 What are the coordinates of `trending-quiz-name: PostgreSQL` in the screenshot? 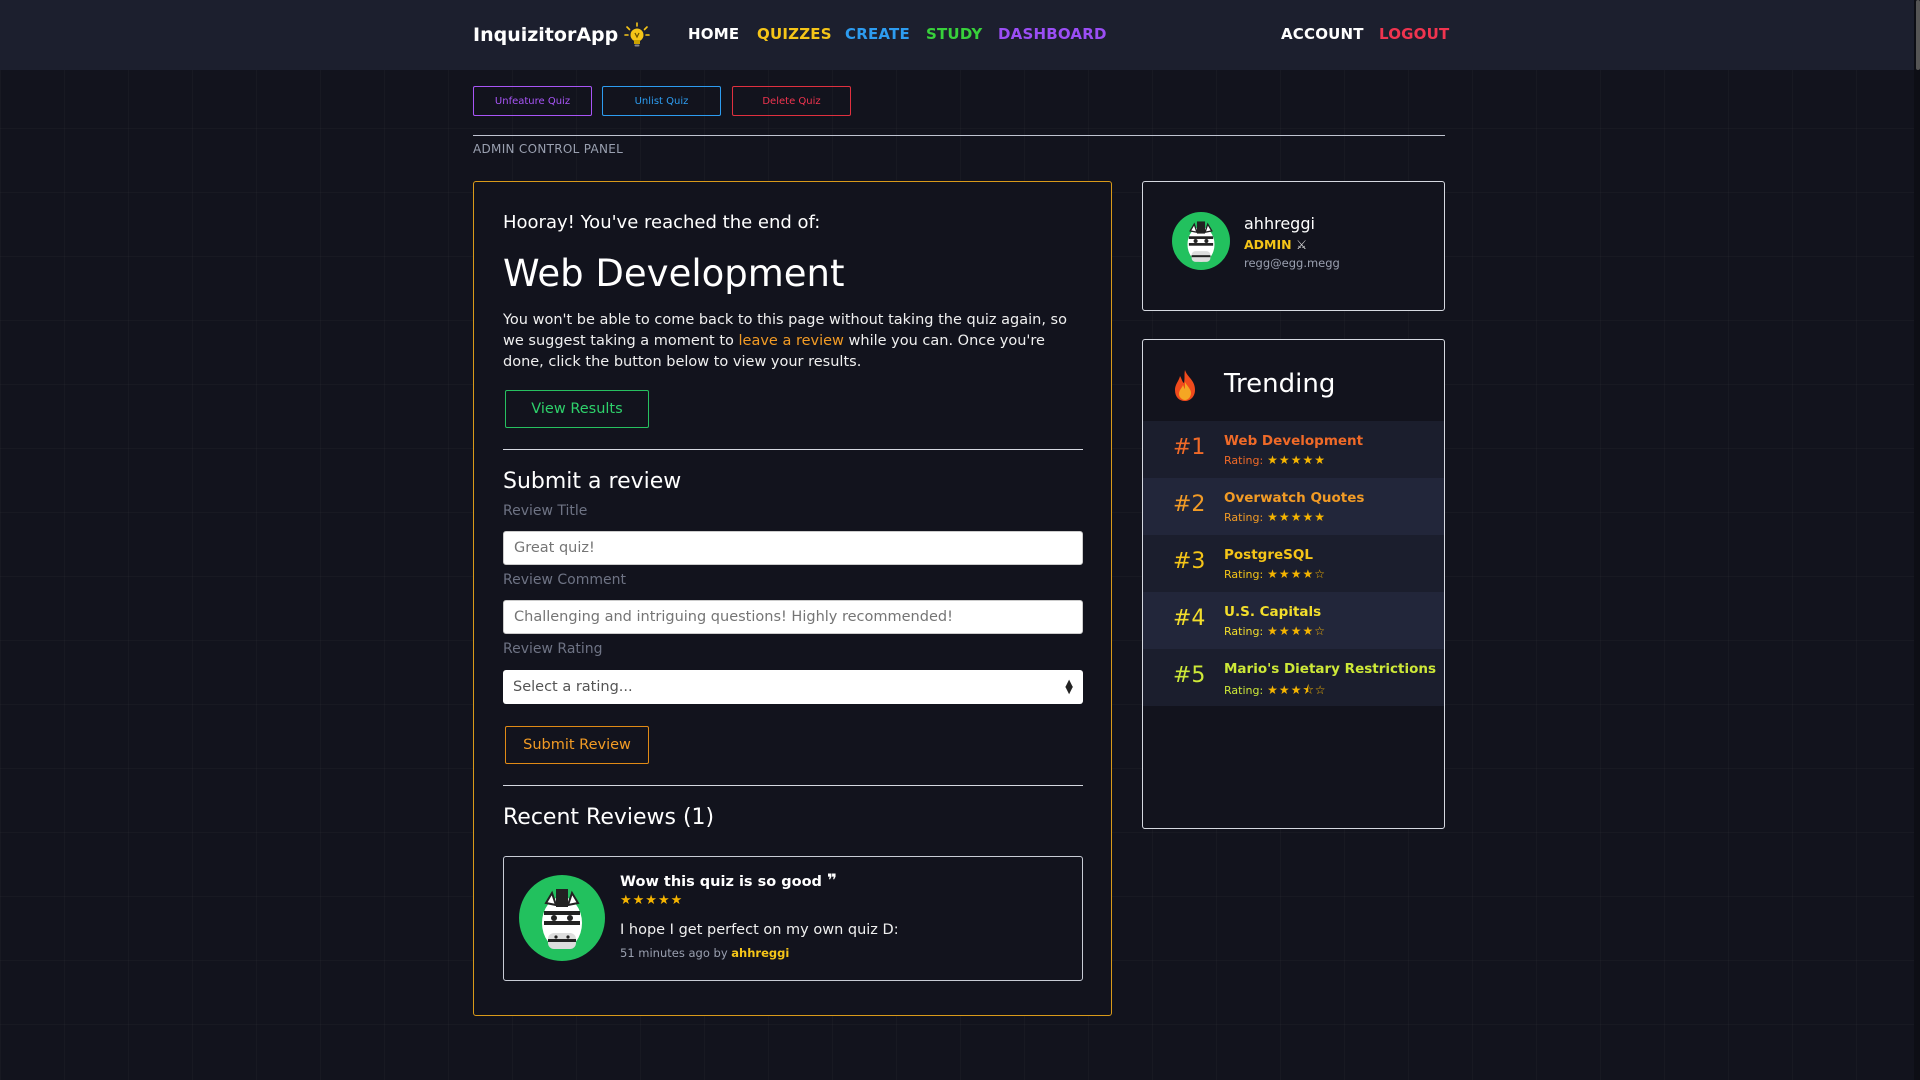 It's located at (1268, 555).